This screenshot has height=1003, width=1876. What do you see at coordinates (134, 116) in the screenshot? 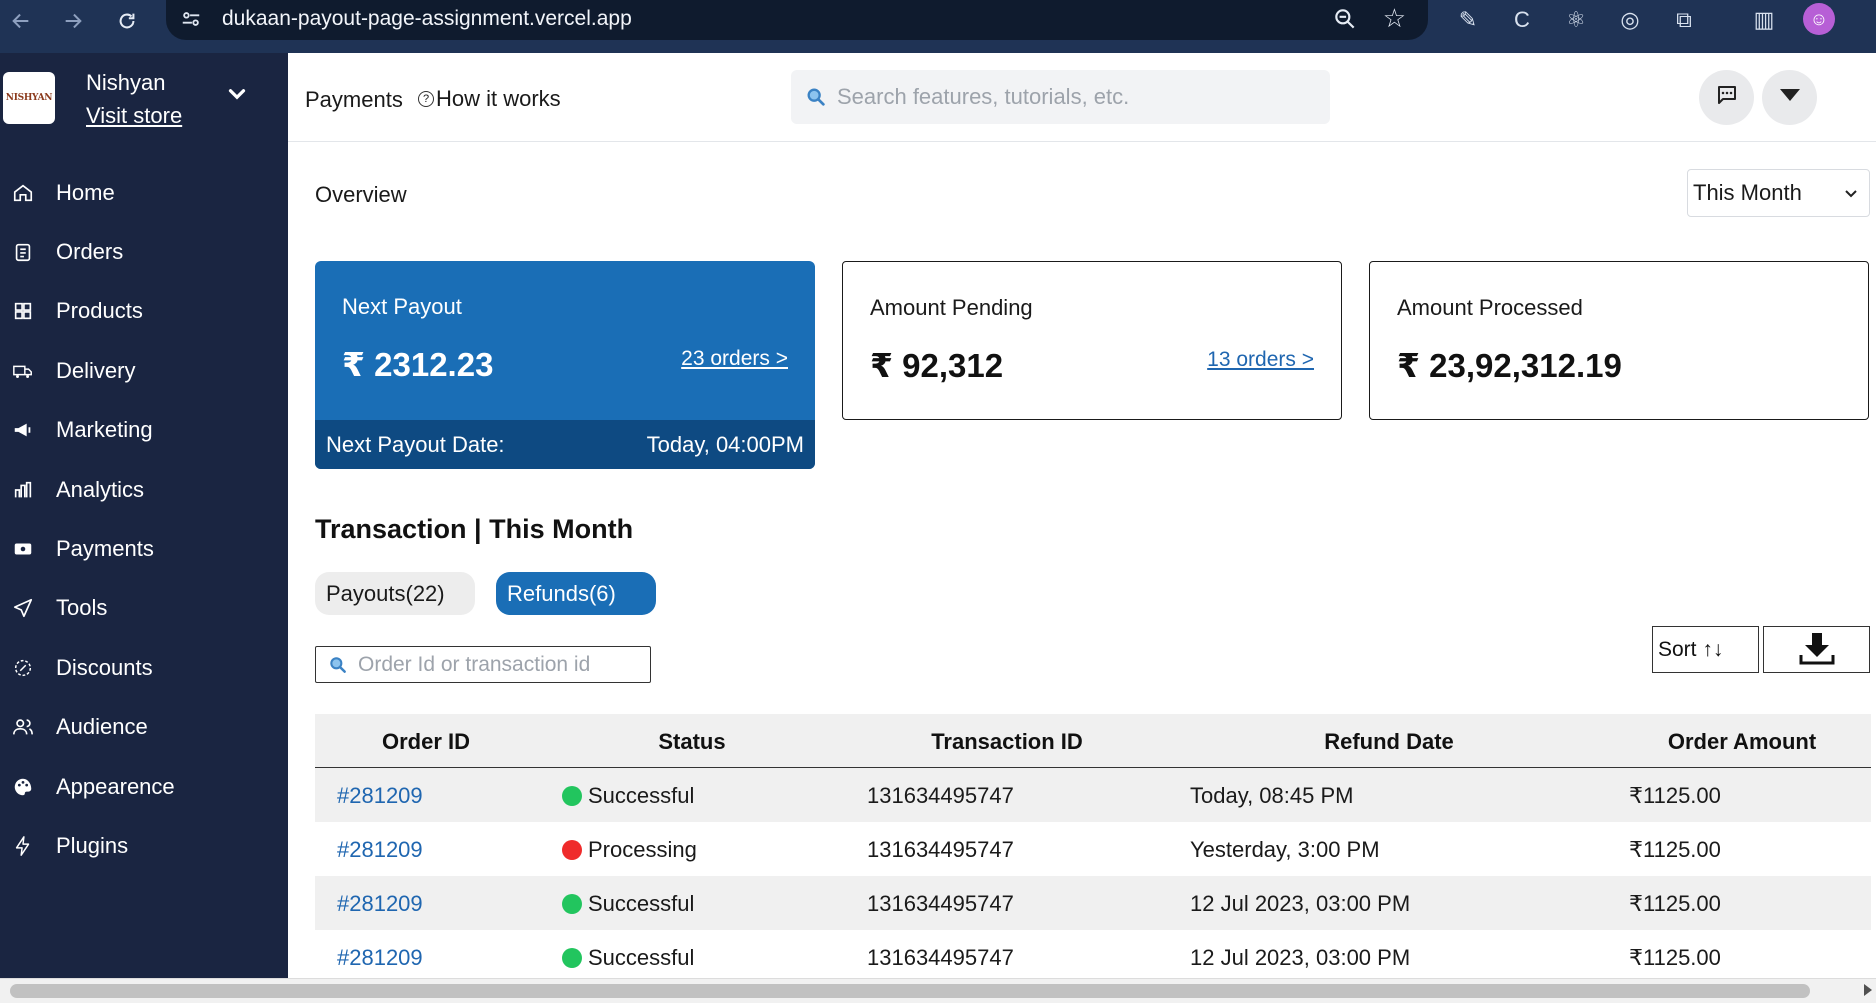
I see `visit-store-link: Visit store` at bounding box center [134, 116].